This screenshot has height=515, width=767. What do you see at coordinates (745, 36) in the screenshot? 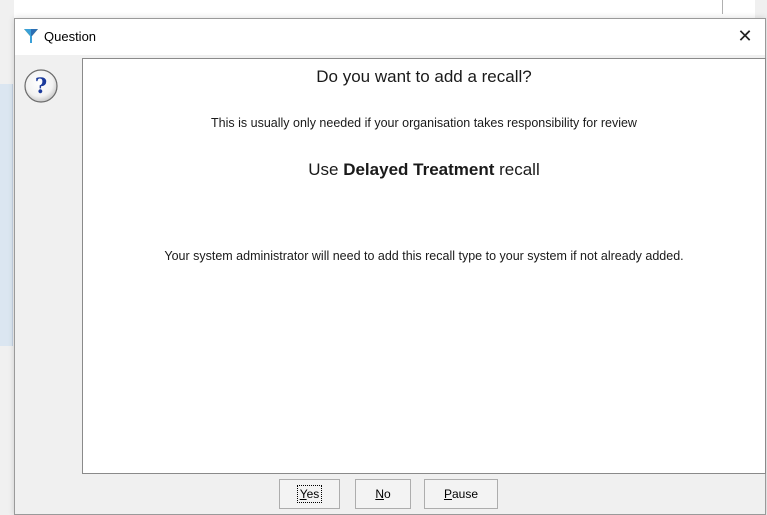
I see `close-button: ✕` at bounding box center [745, 36].